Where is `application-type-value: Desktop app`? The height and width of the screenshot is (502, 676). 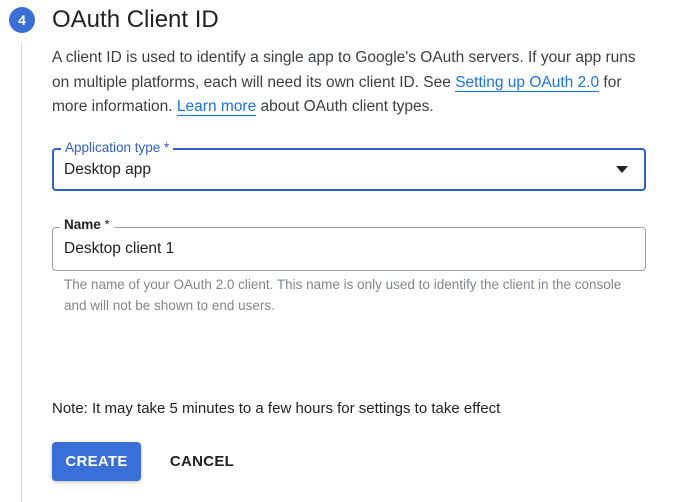
application-type-value: Desktop app is located at coordinates (108, 169).